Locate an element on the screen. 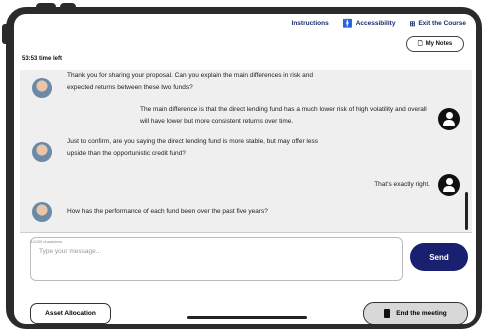 Image resolution: width=487 pixels, height=334 pixels. accessibility-icon: 🚹 is located at coordinates (347, 23).